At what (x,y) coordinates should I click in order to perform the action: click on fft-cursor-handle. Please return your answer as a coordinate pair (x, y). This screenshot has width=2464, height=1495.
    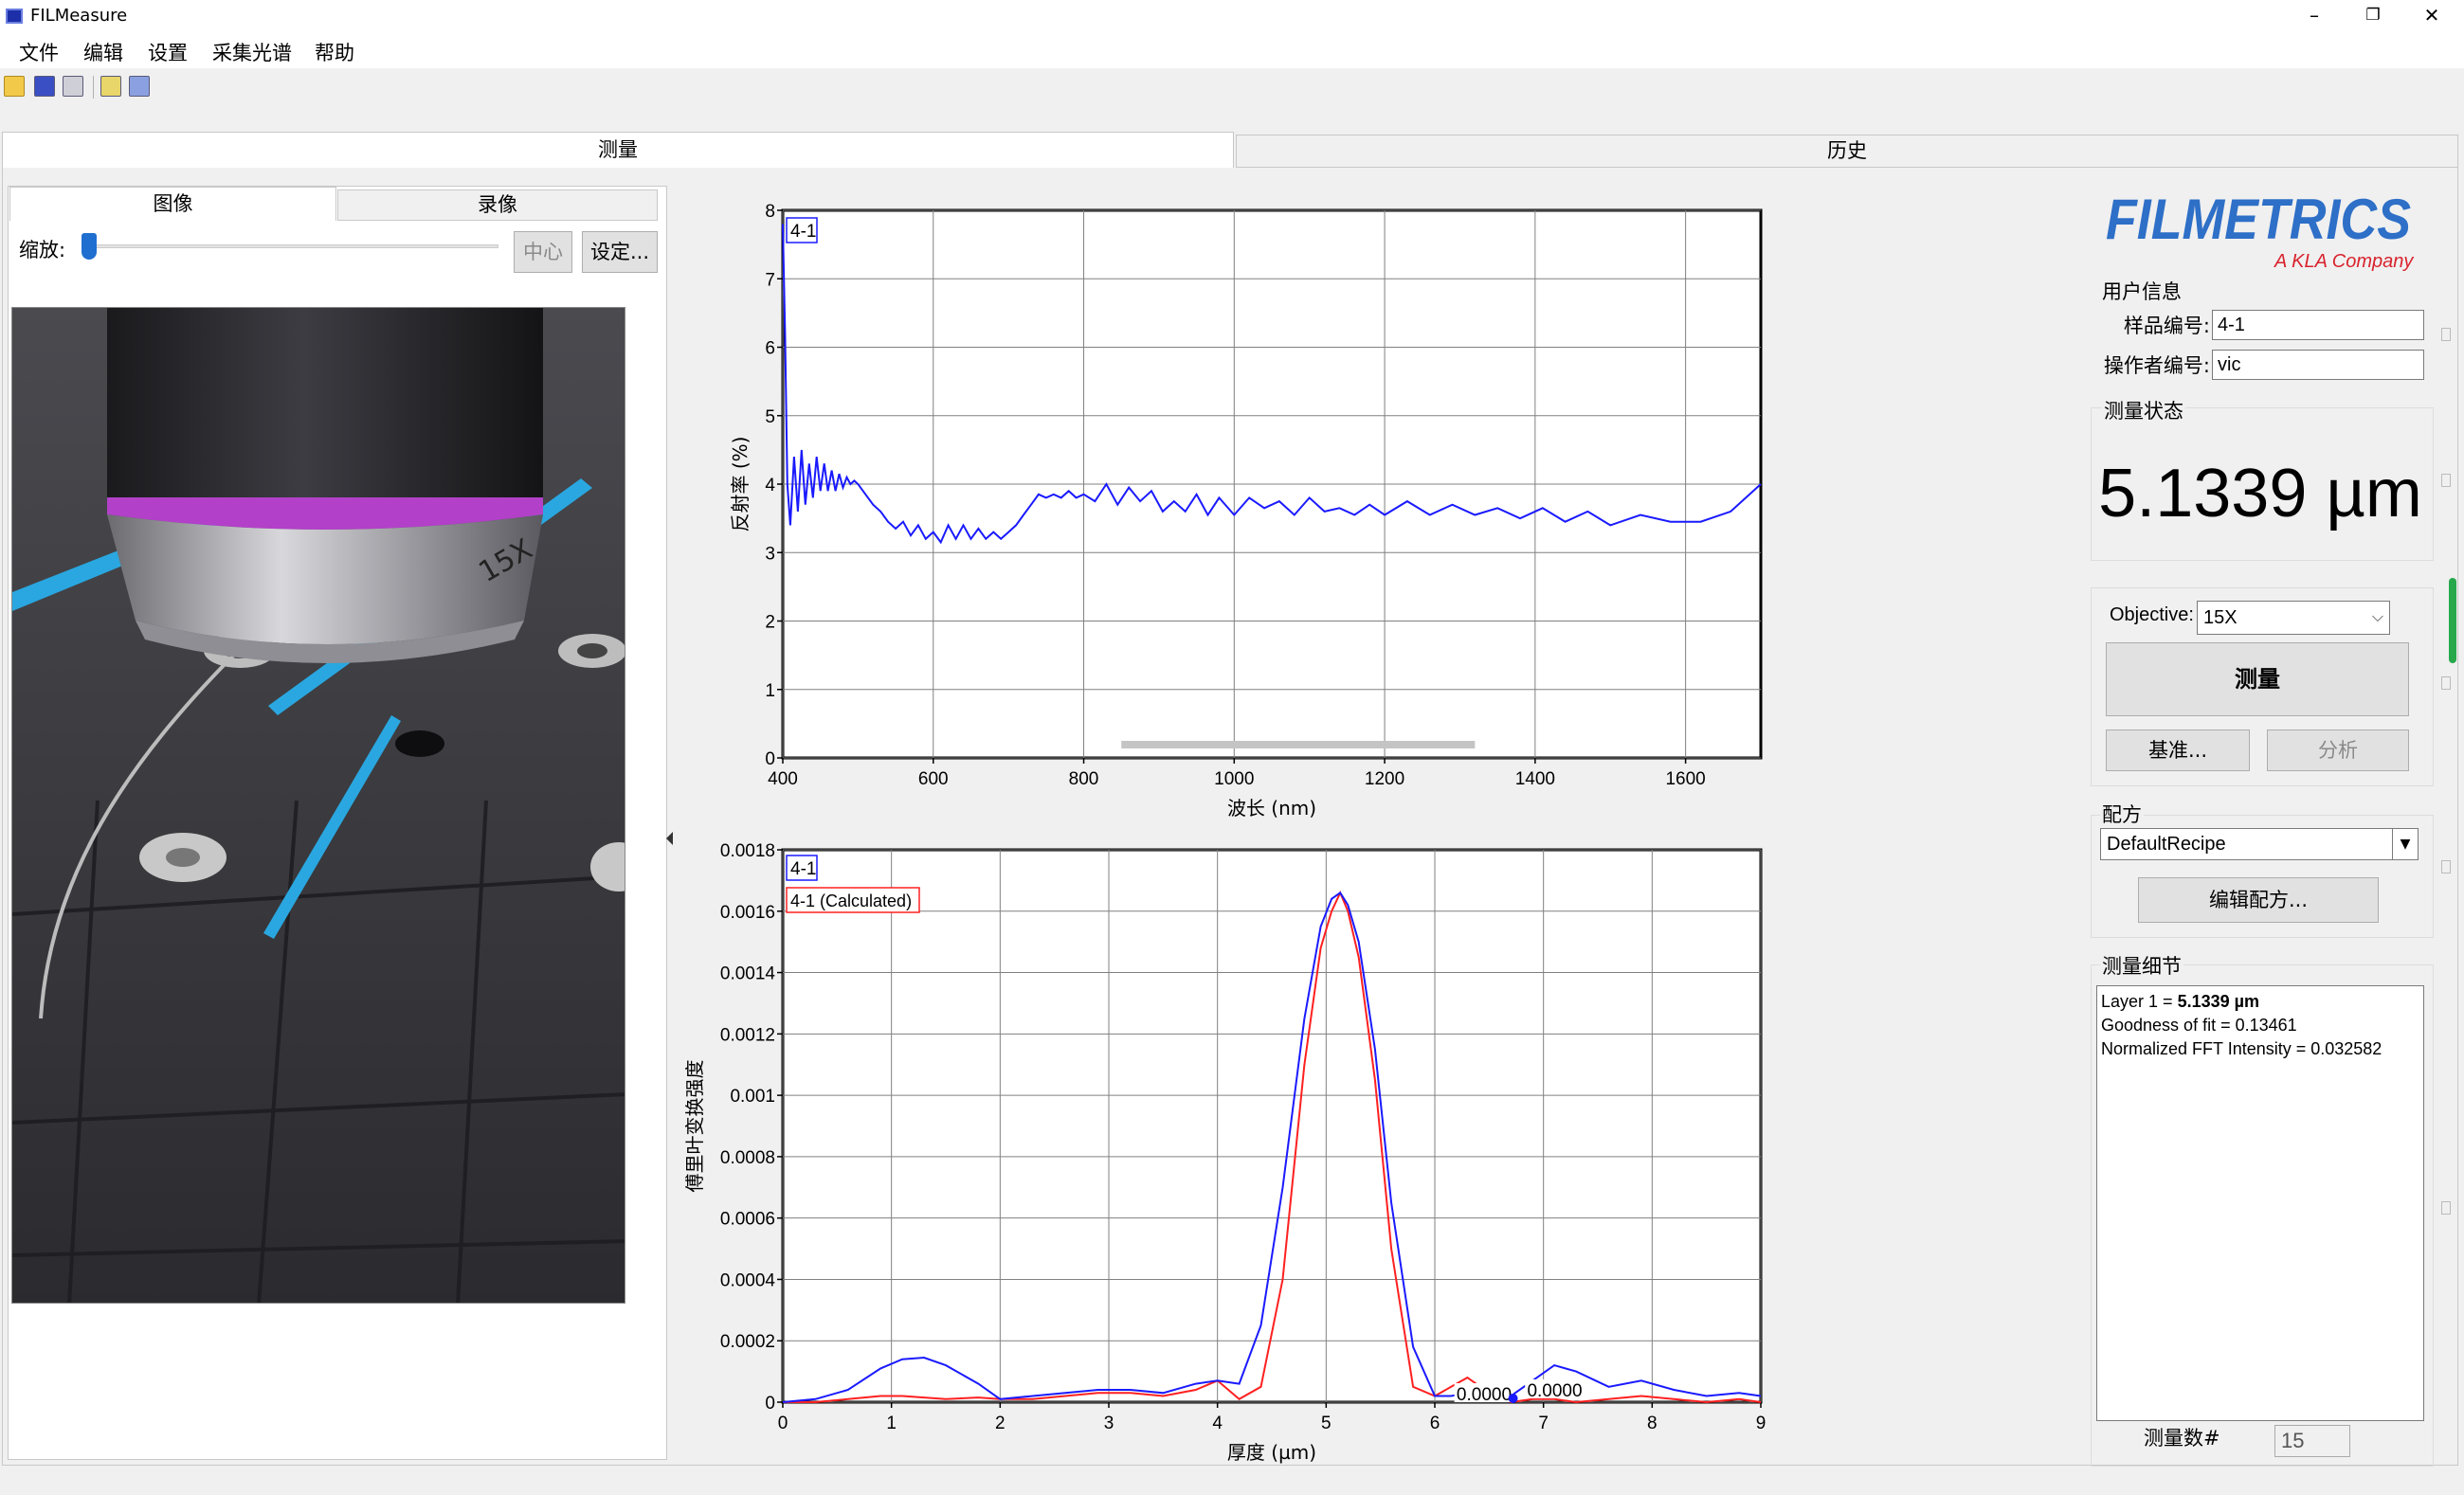
    Looking at the image, I should click on (1513, 1398).